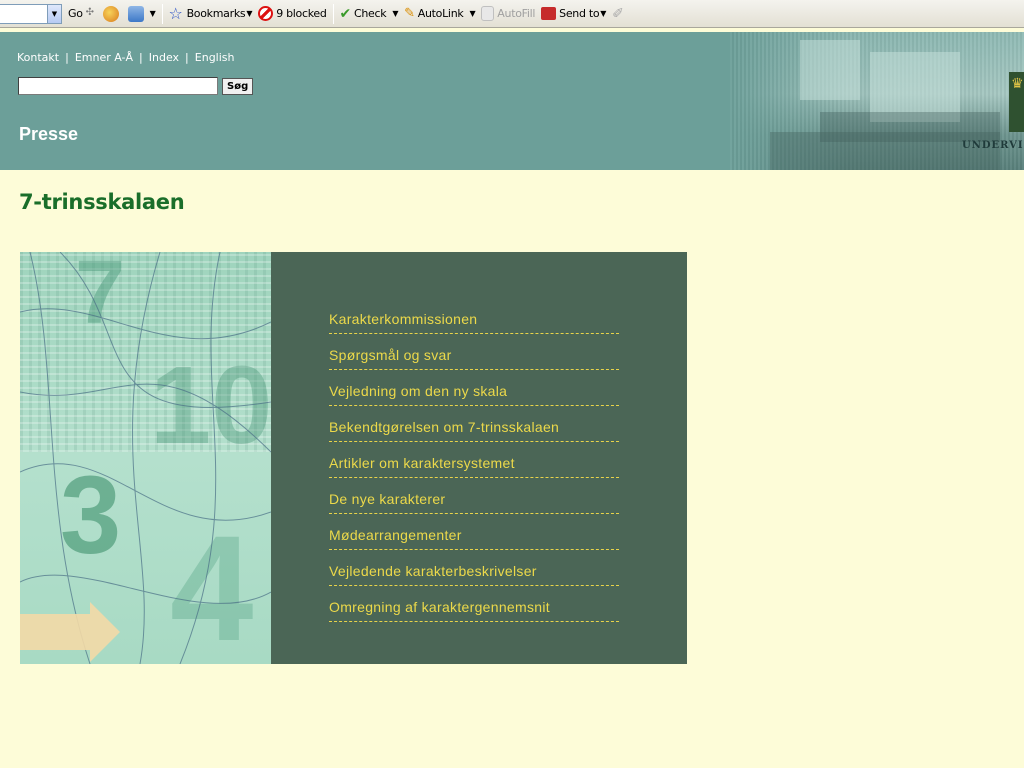  I want to click on menu-link-vejledning: Vejledning om den ny skala, so click(418, 391).